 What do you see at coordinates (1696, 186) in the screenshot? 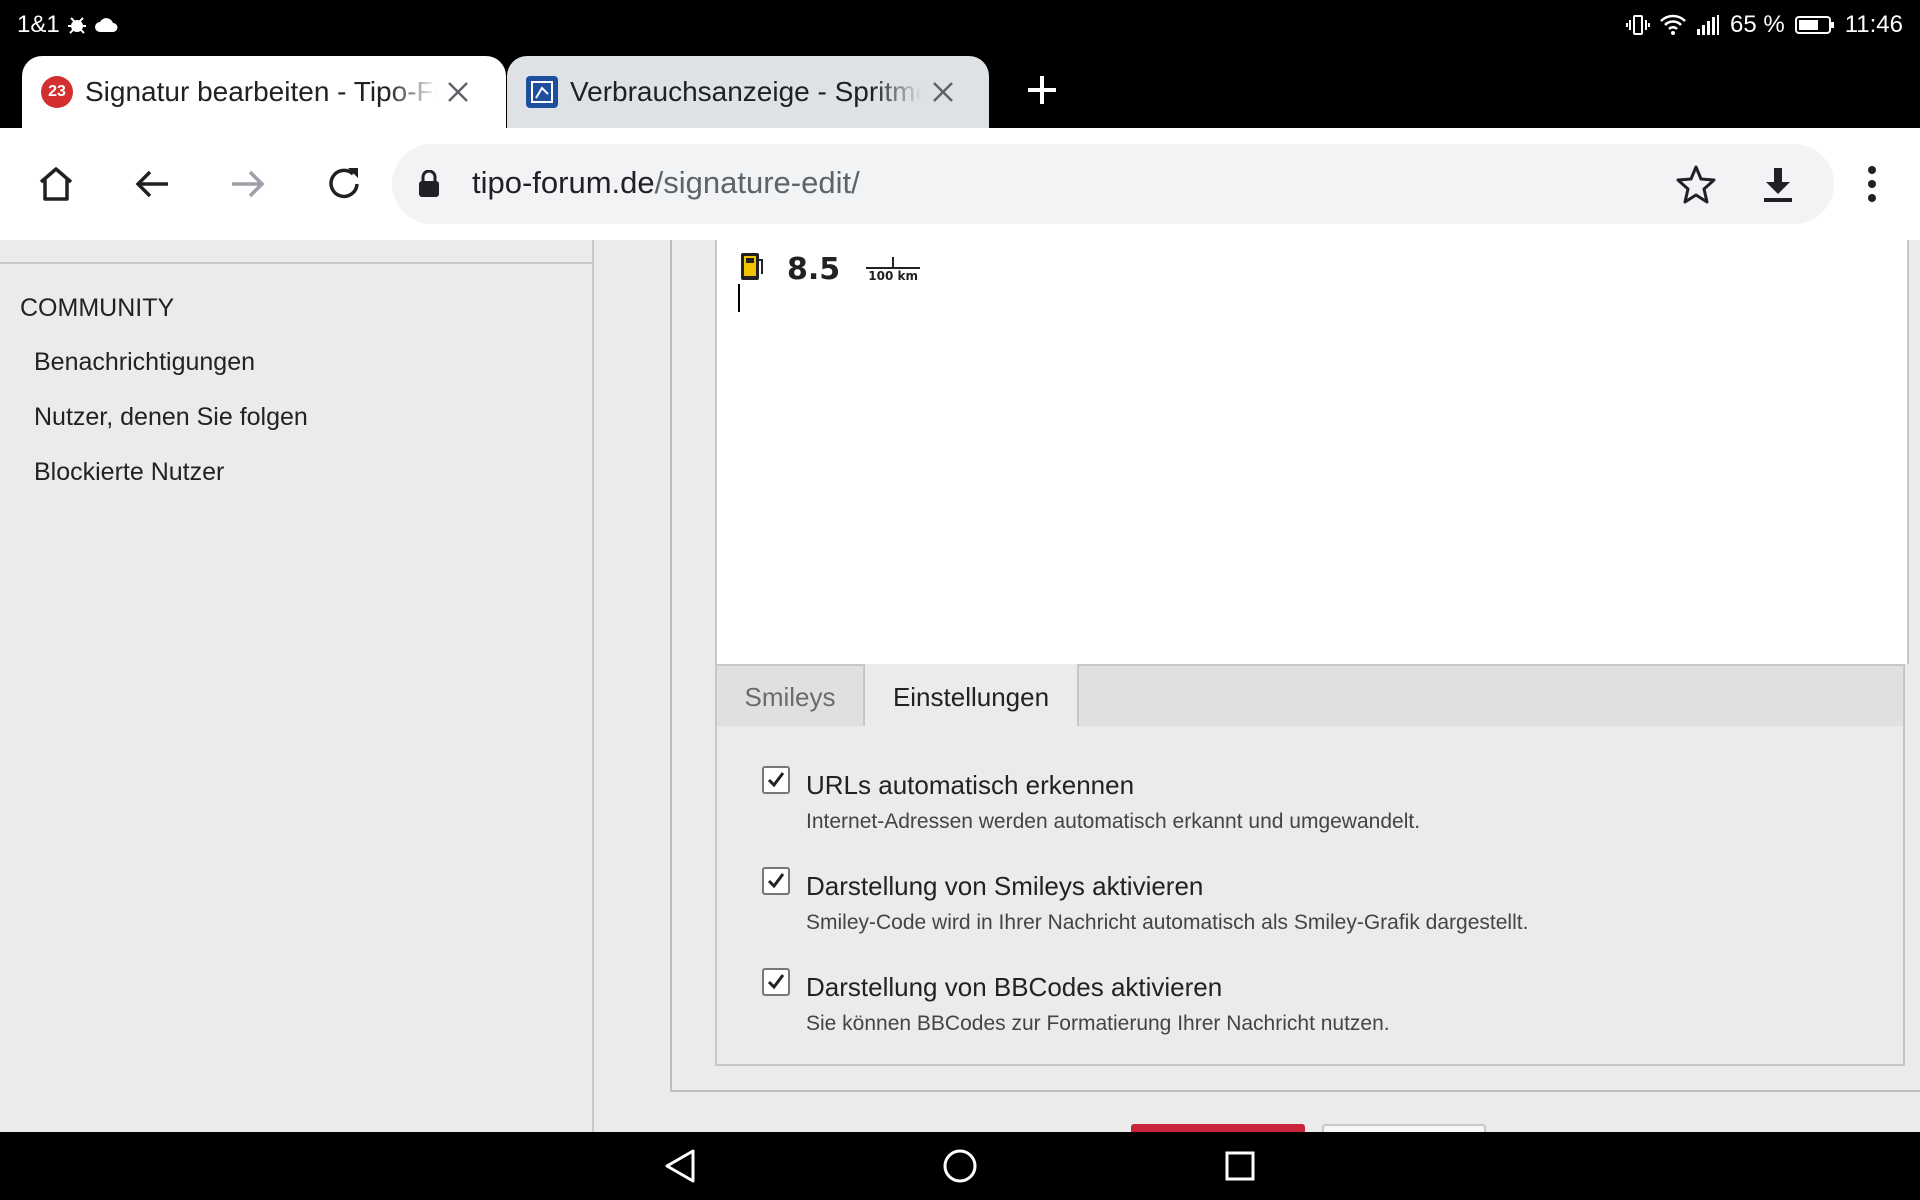
I see `bookmark-star-icon` at bounding box center [1696, 186].